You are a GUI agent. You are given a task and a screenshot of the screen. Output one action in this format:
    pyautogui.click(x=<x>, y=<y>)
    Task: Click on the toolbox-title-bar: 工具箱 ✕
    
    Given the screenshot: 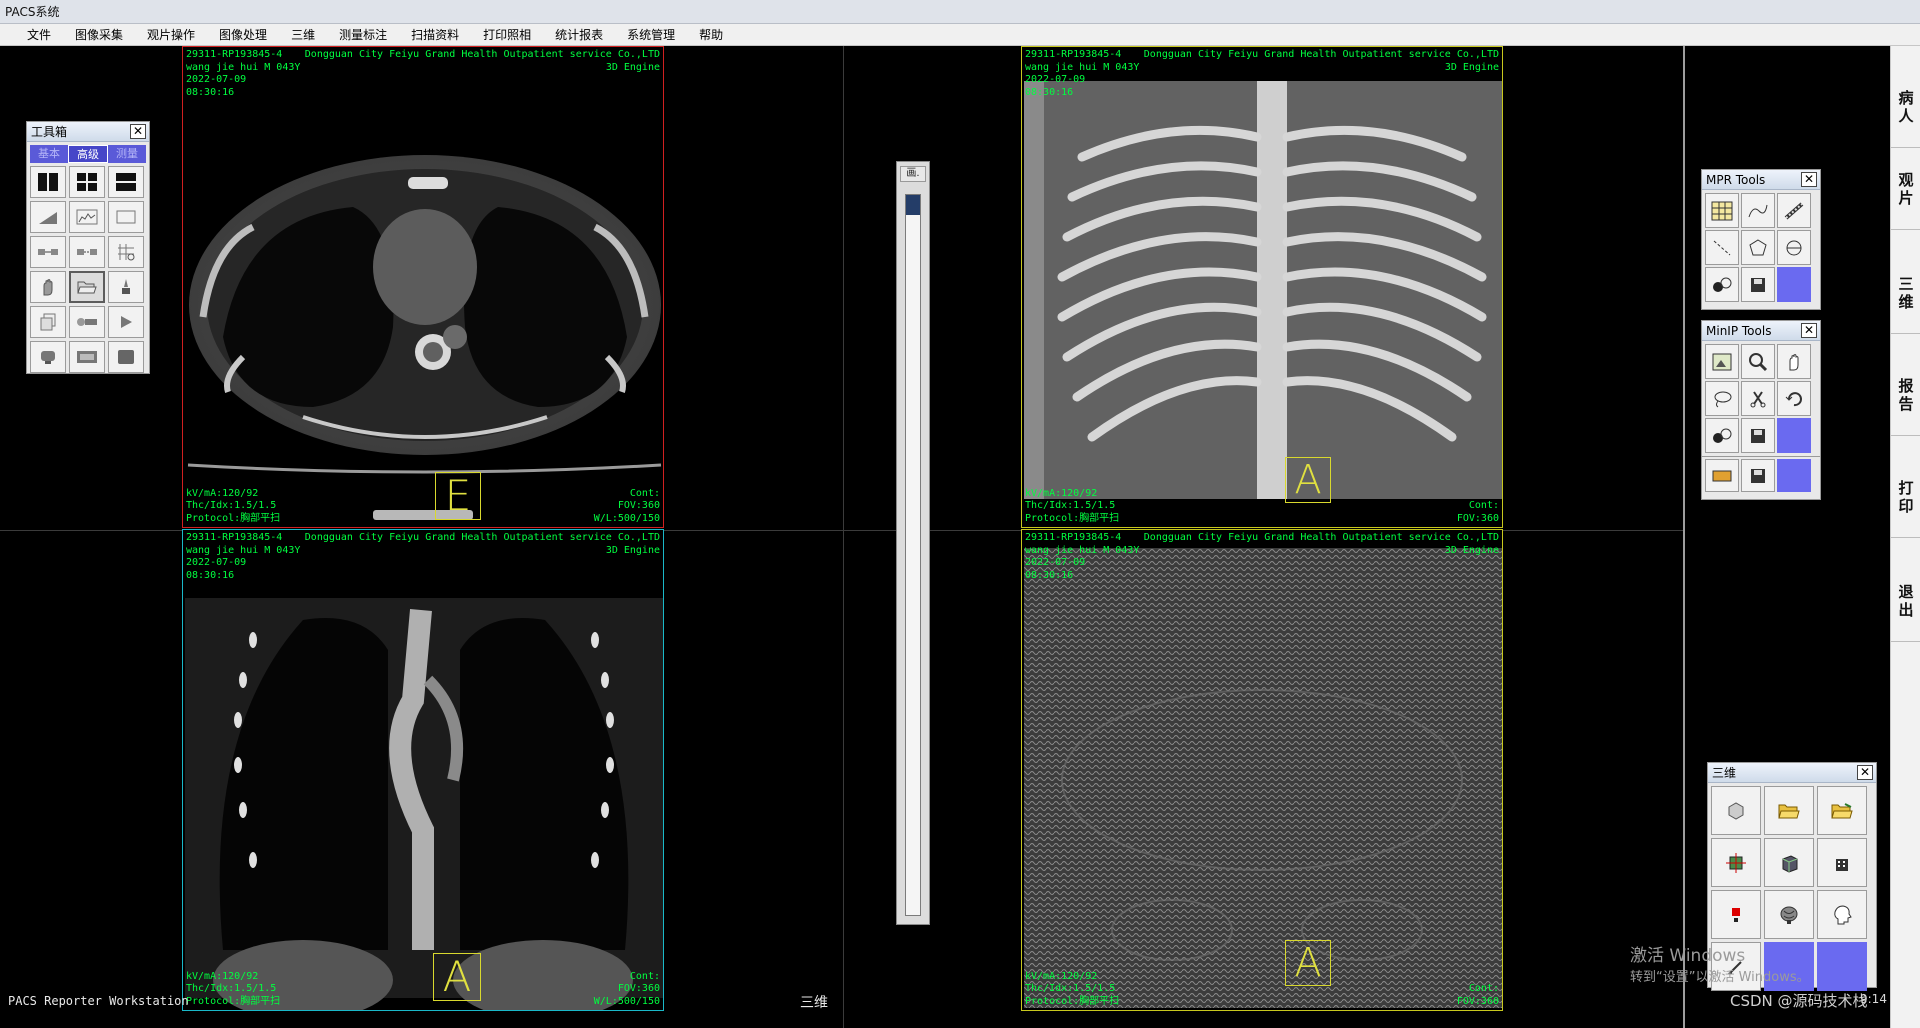 What is the action you would take?
    pyautogui.click(x=88, y=132)
    